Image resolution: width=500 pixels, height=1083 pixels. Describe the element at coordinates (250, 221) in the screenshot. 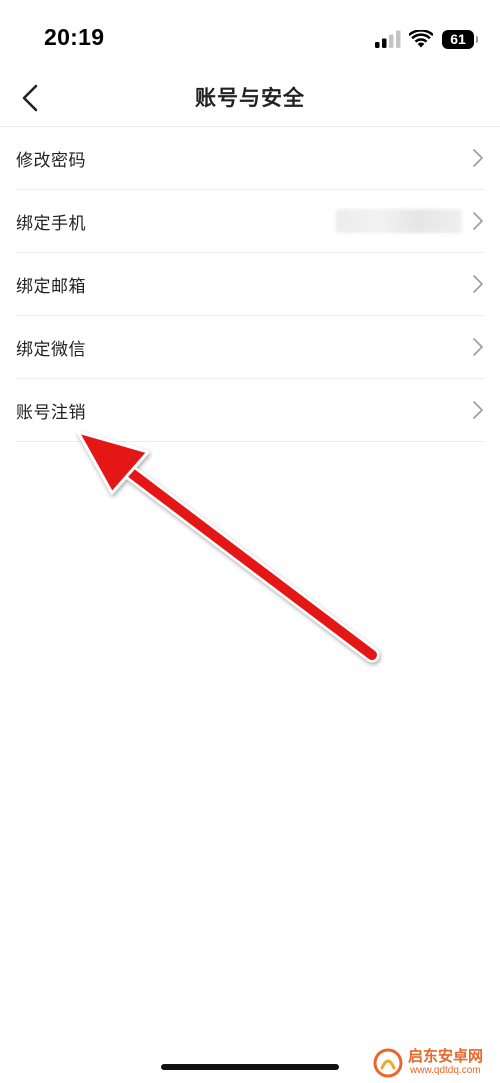

I see `settings-item-bind-phone: 绑定手机` at that location.